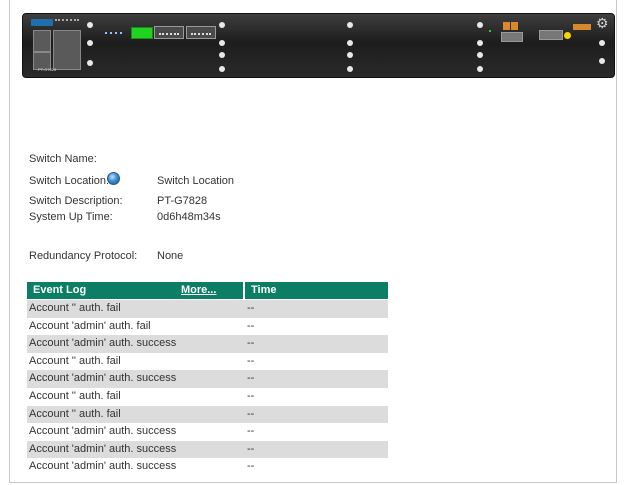 The image size is (627, 485). What do you see at coordinates (318, 45) in the screenshot?
I see `device-panel-image: PT-G7828 ⚙` at bounding box center [318, 45].